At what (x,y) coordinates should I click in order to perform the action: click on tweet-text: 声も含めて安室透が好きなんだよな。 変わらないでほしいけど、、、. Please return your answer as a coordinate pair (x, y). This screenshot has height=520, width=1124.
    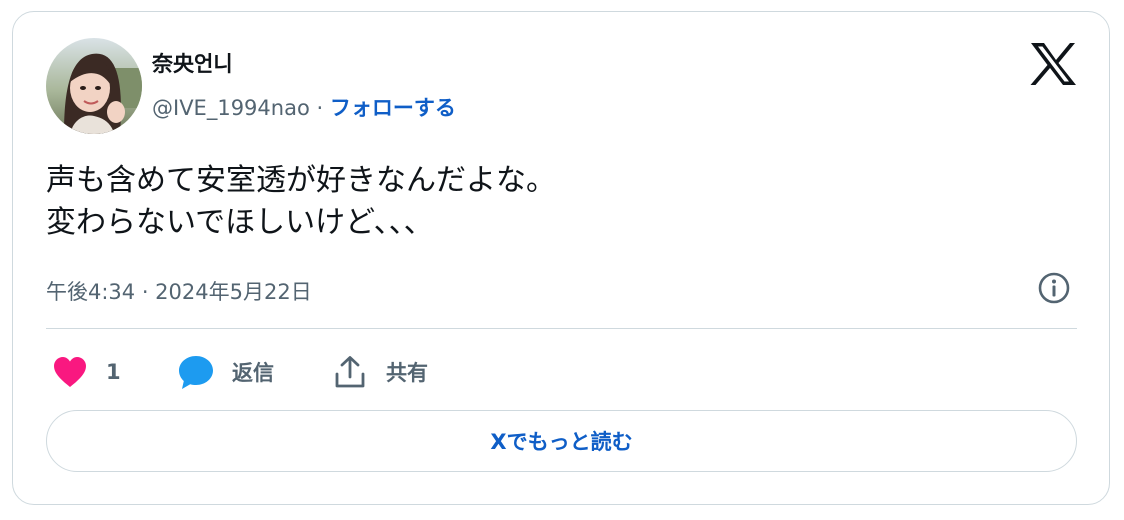
    Looking at the image, I should click on (301, 201).